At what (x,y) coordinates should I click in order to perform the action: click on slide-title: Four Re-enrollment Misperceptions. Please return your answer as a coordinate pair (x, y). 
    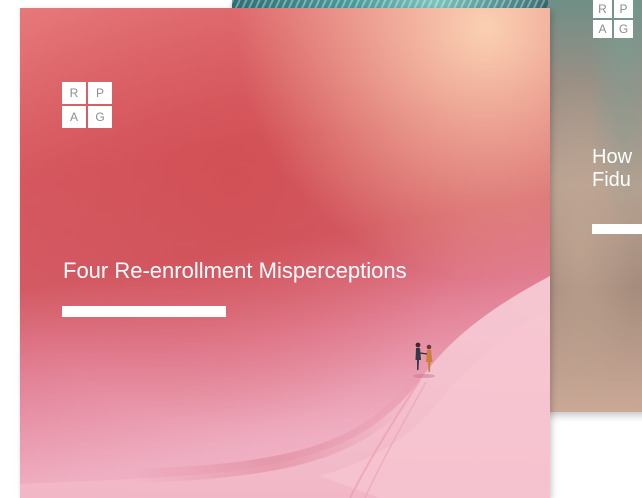
    Looking at the image, I should click on (235, 270).